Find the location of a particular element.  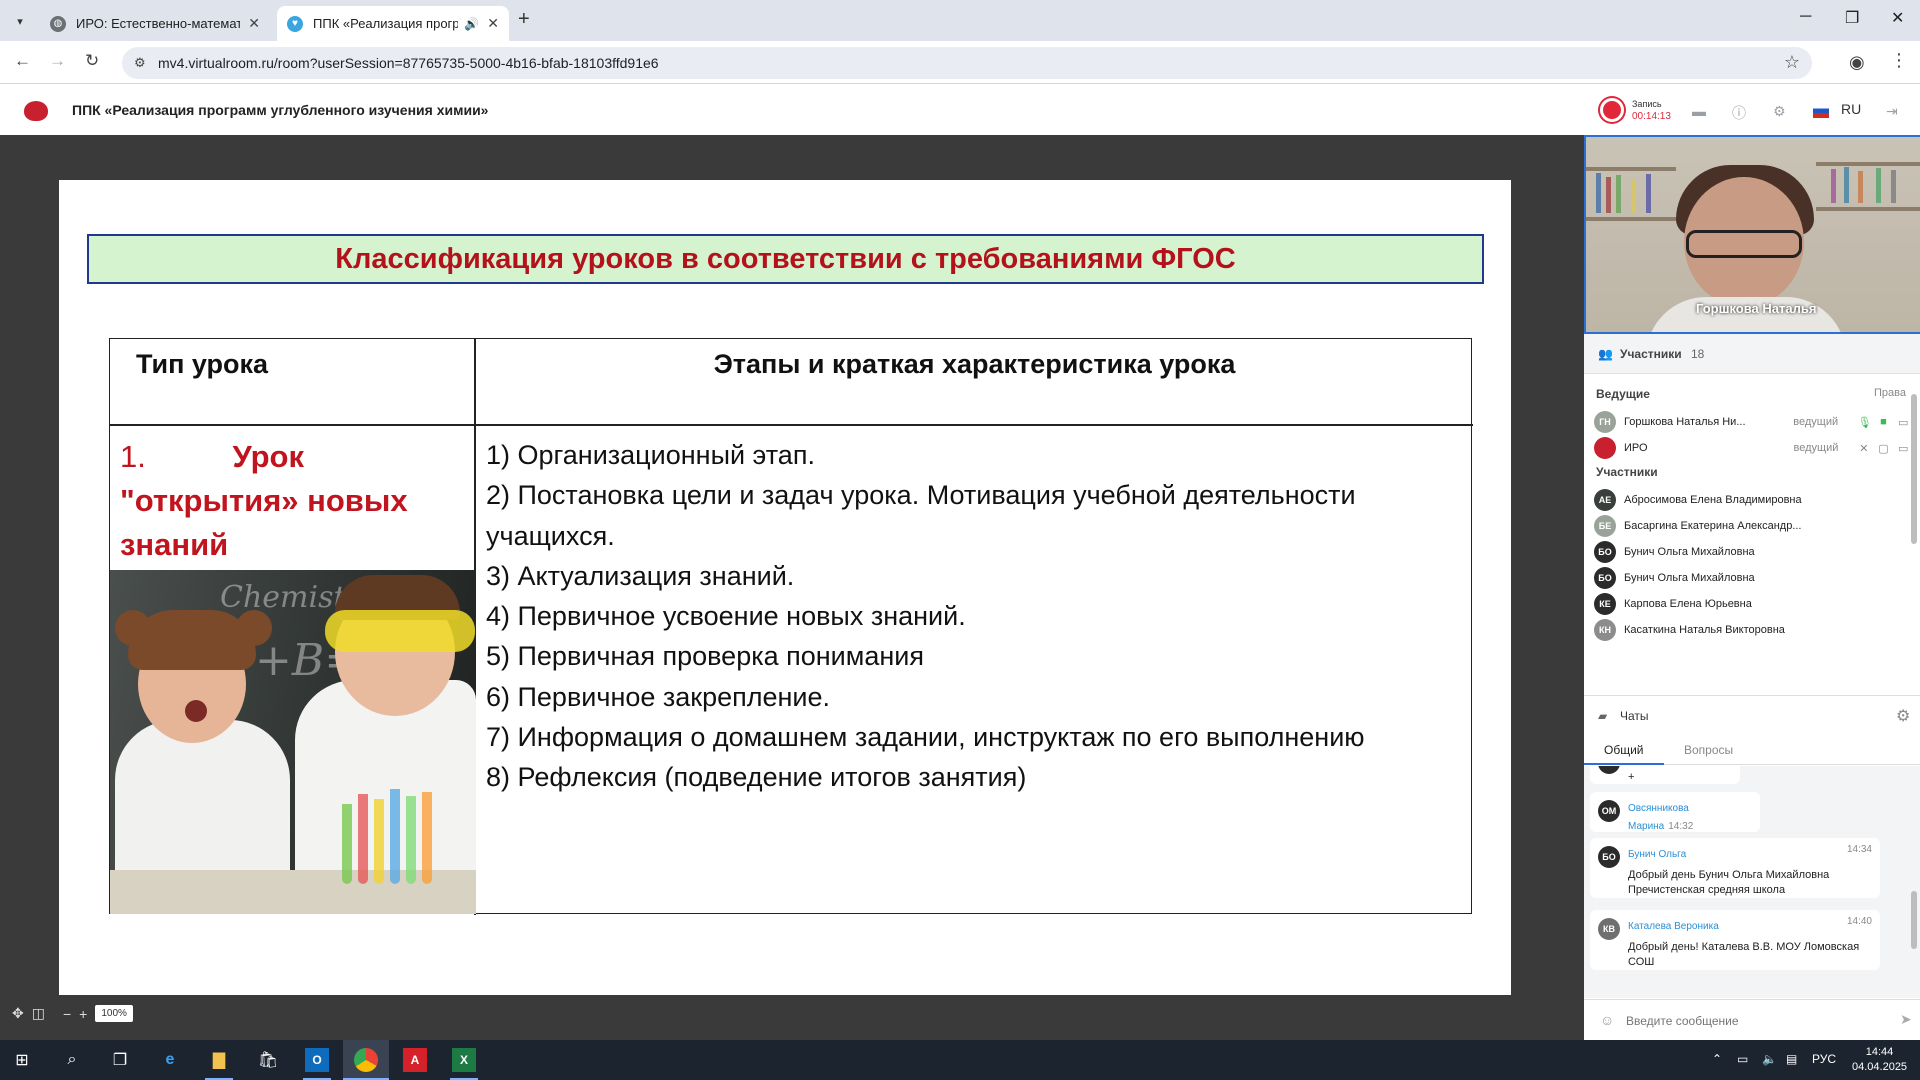

participant-row: КН Касаткина Наталья Викторовна is located at coordinates (1751, 630).